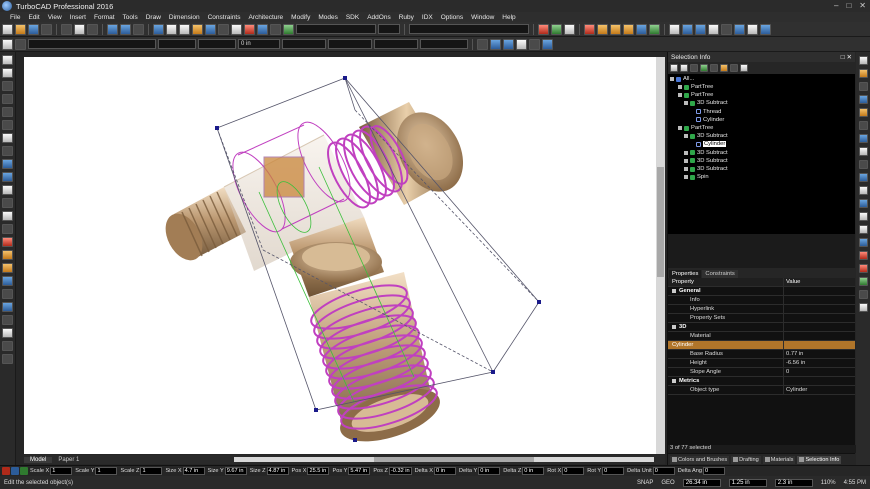  Describe the element at coordinates (660, 222) in the screenshot. I see `scrollbar-thumb` at that location.